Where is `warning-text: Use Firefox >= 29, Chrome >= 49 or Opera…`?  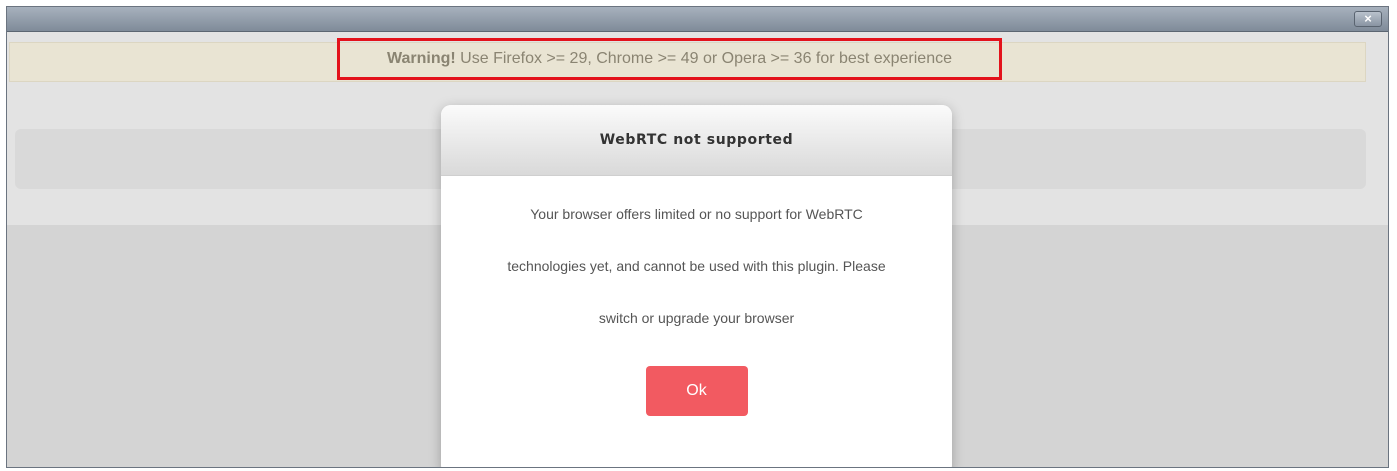
warning-text: Use Firefox >= 29, Chrome >= 49 or Opera… is located at coordinates (703, 58).